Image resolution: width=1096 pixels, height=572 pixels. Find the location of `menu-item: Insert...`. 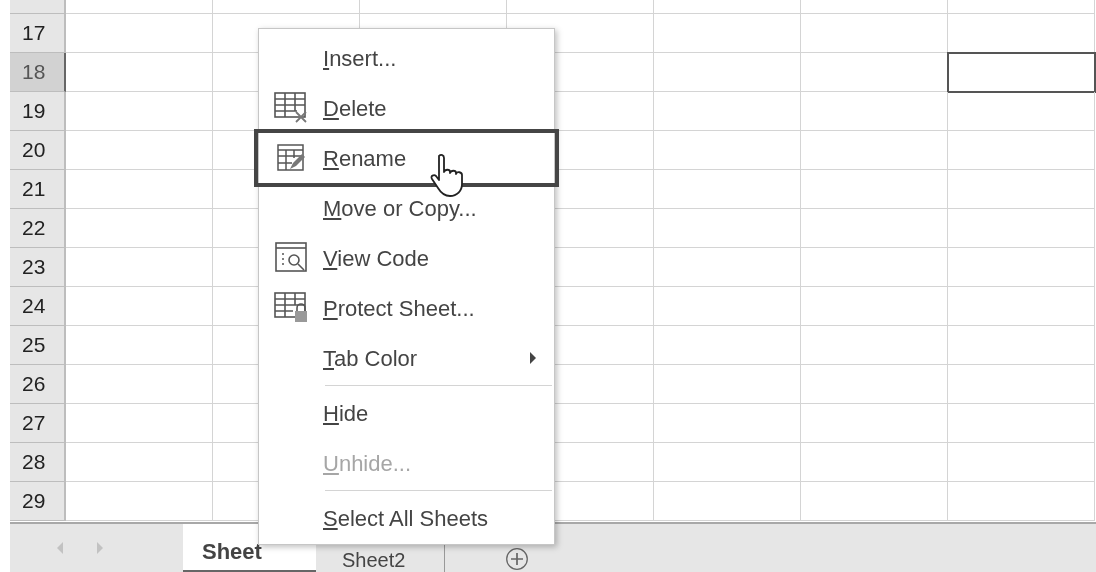

menu-item: Insert... is located at coordinates (406, 58).